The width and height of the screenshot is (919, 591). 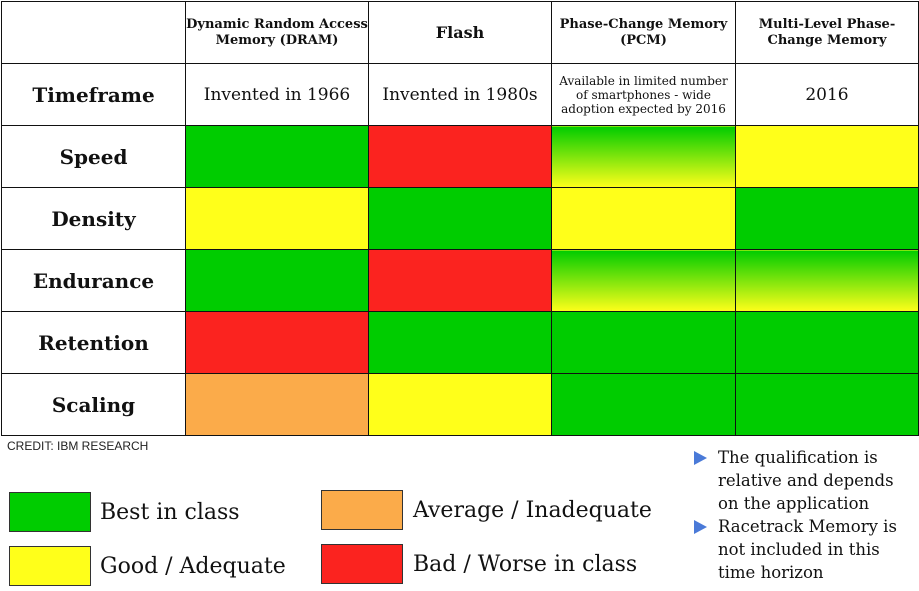 I want to click on legend-swatch-best, so click(x=50, y=512).